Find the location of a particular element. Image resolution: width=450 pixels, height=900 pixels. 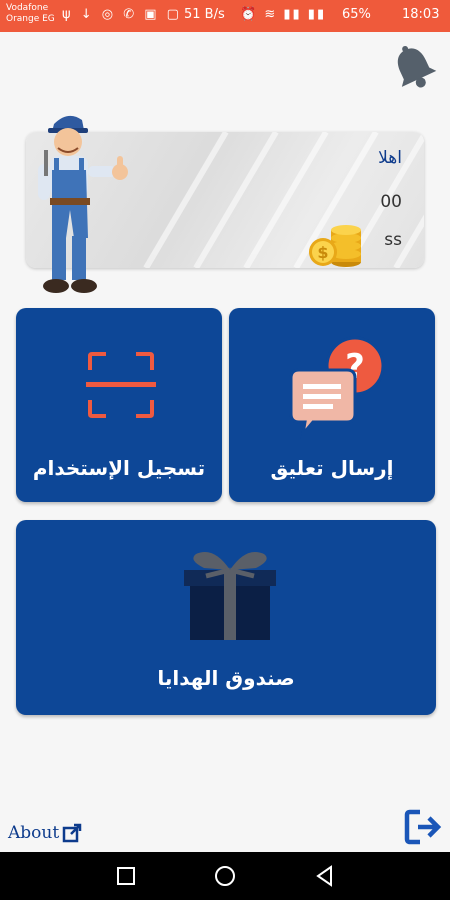

carrier-label: Vodafone Orange EG is located at coordinates (30, 14).